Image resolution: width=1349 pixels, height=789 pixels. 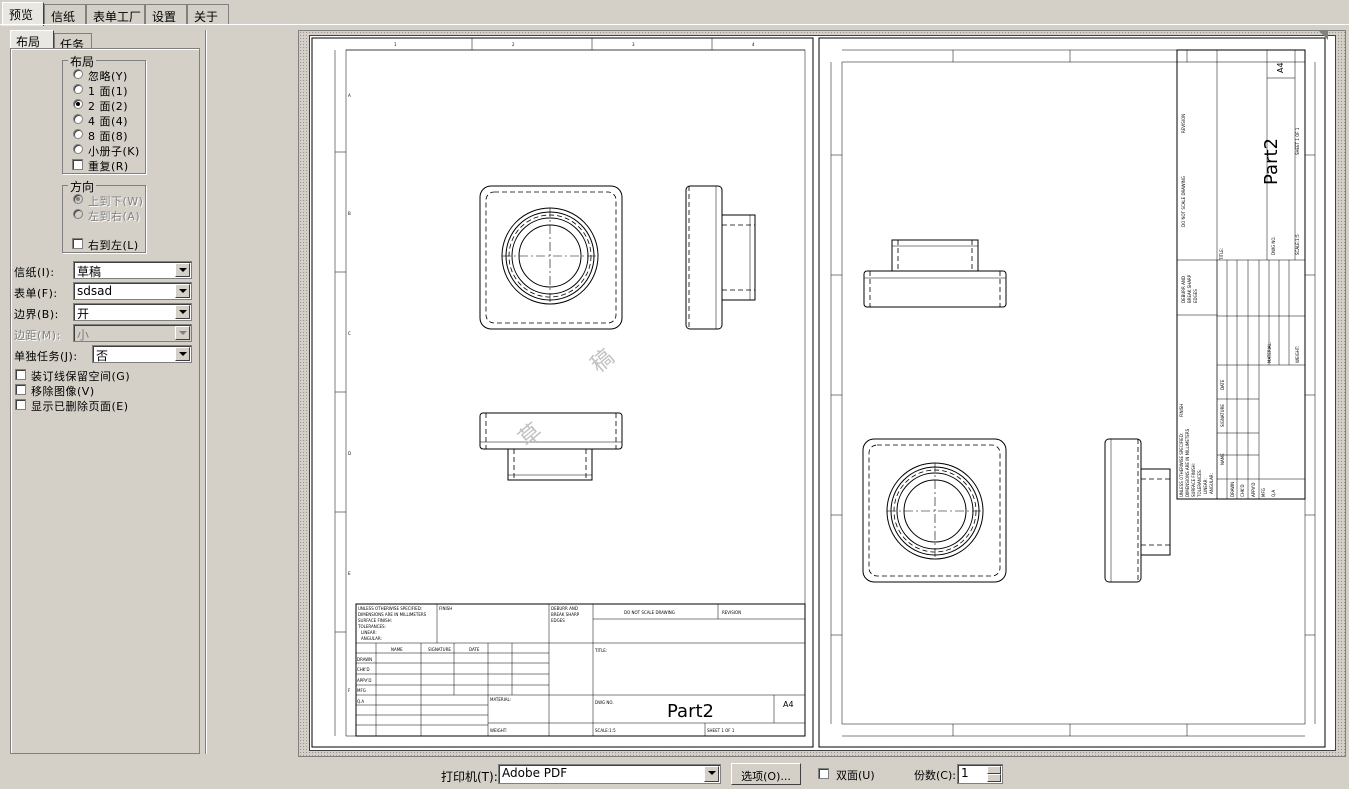 What do you see at coordinates (23, 14) in the screenshot?
I see `tab-preview: 预览` at bounding box center [23, 14].